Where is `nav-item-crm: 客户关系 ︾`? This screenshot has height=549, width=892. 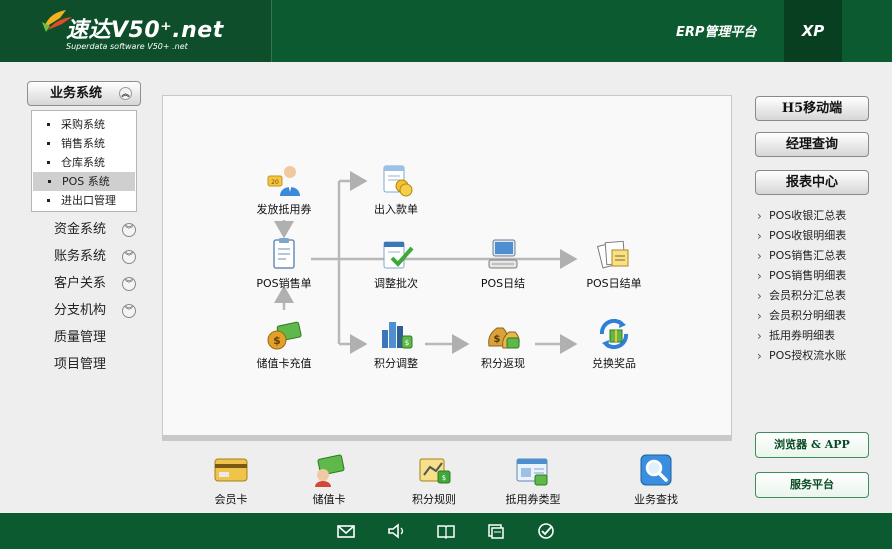 nav-item-crm: 客户关系 ︾ is located at coordinates (95, 284).